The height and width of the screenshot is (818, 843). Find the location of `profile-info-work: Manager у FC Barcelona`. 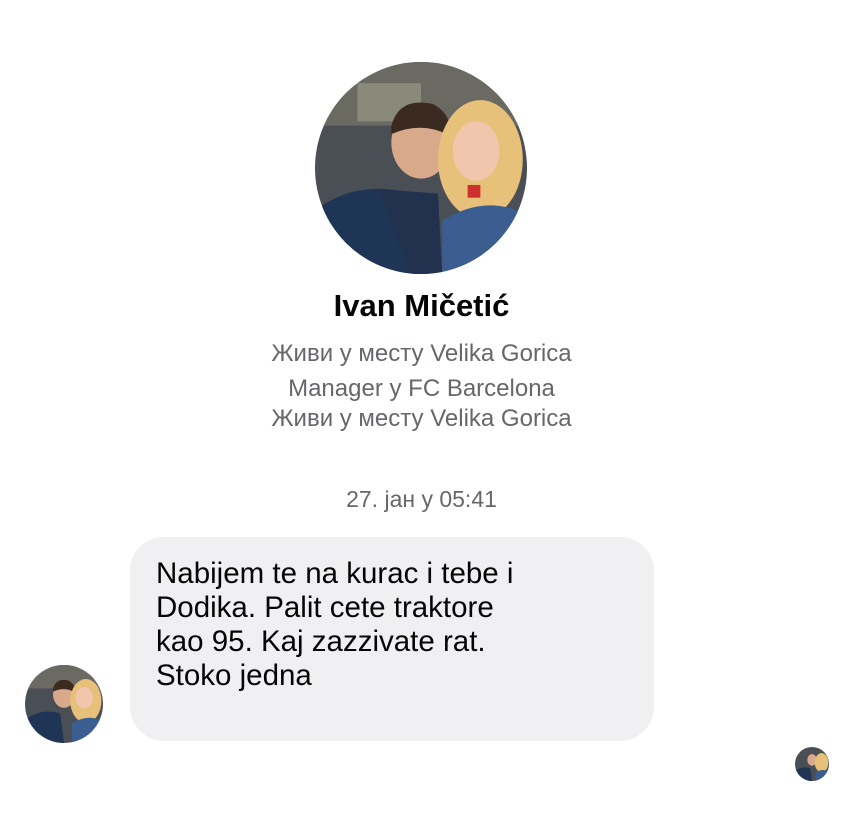

profile-info-work: Manager у FC Barcelona is located at coordinates (421, 388).